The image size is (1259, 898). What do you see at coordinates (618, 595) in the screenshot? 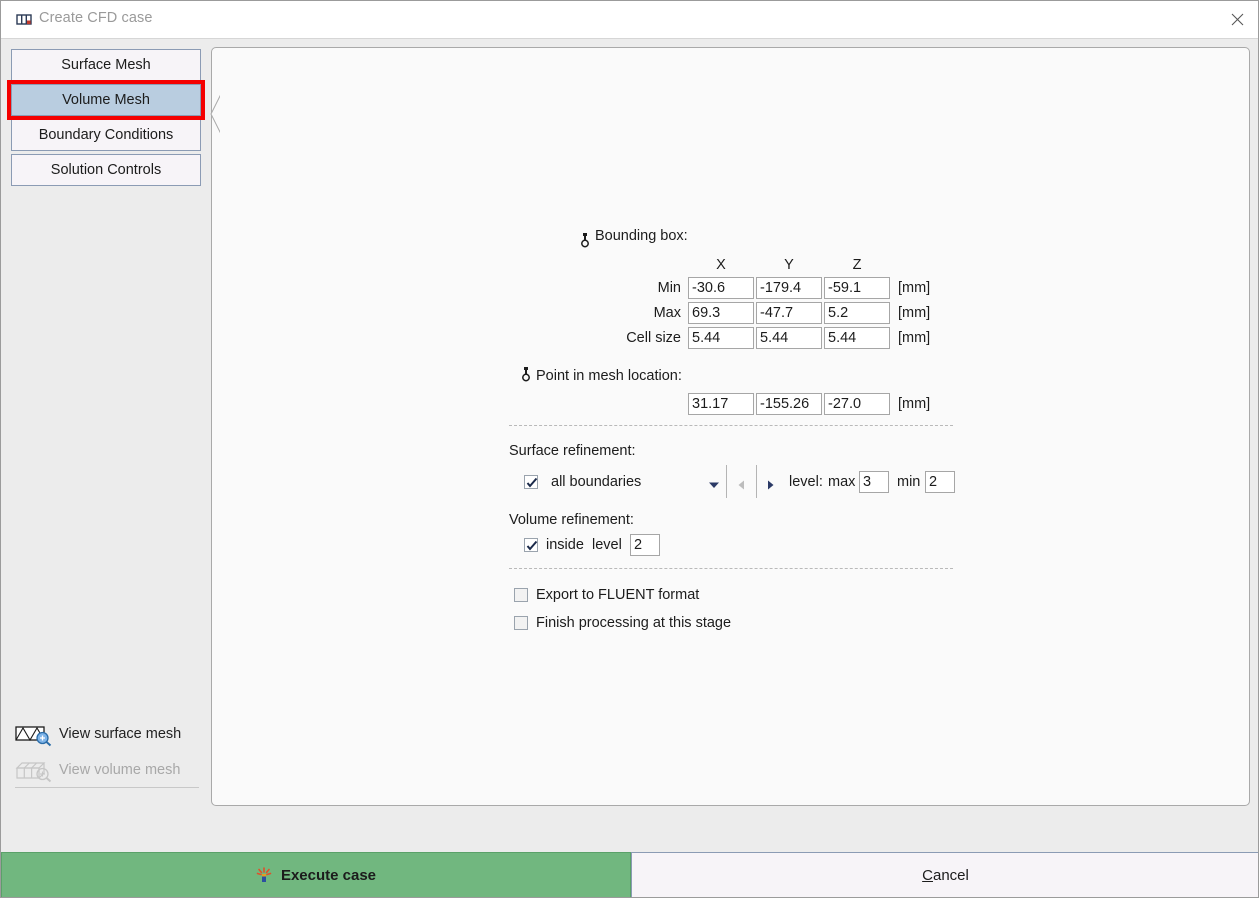
I see `export-fluent-label: Export to FLUENT format` at bounding box center [618, 595].